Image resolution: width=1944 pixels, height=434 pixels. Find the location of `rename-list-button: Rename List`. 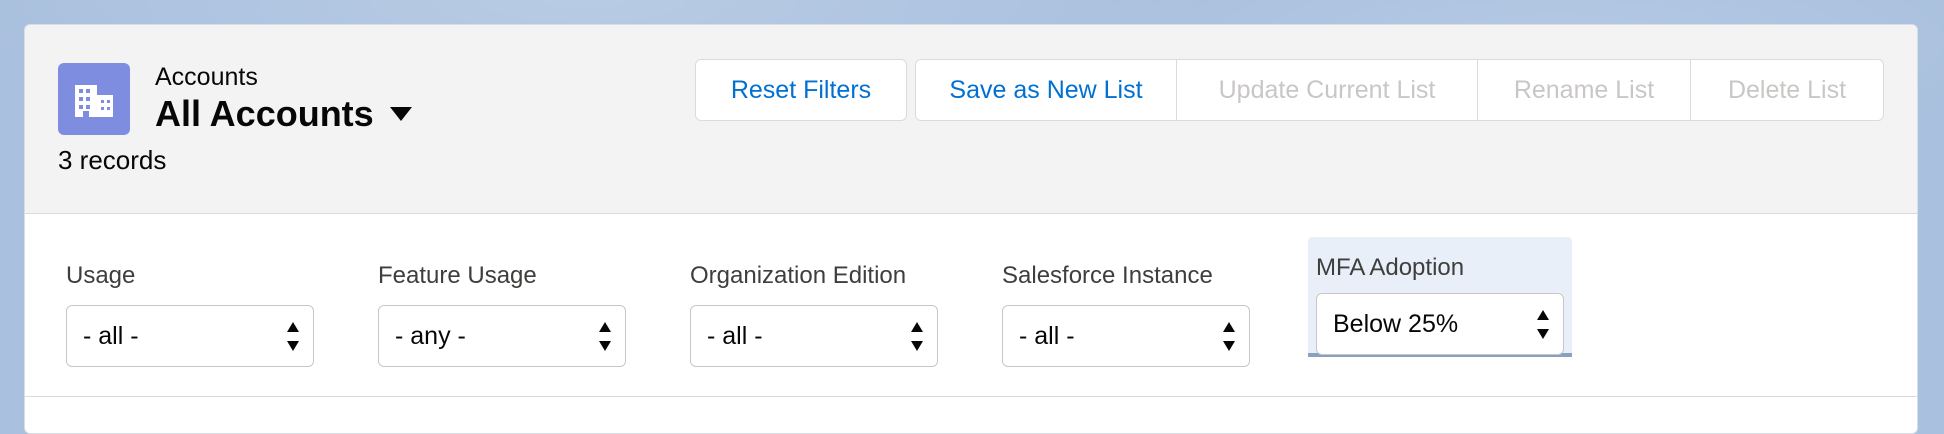

rename-list-button: Rename List is located at coordinates (1584, 90).